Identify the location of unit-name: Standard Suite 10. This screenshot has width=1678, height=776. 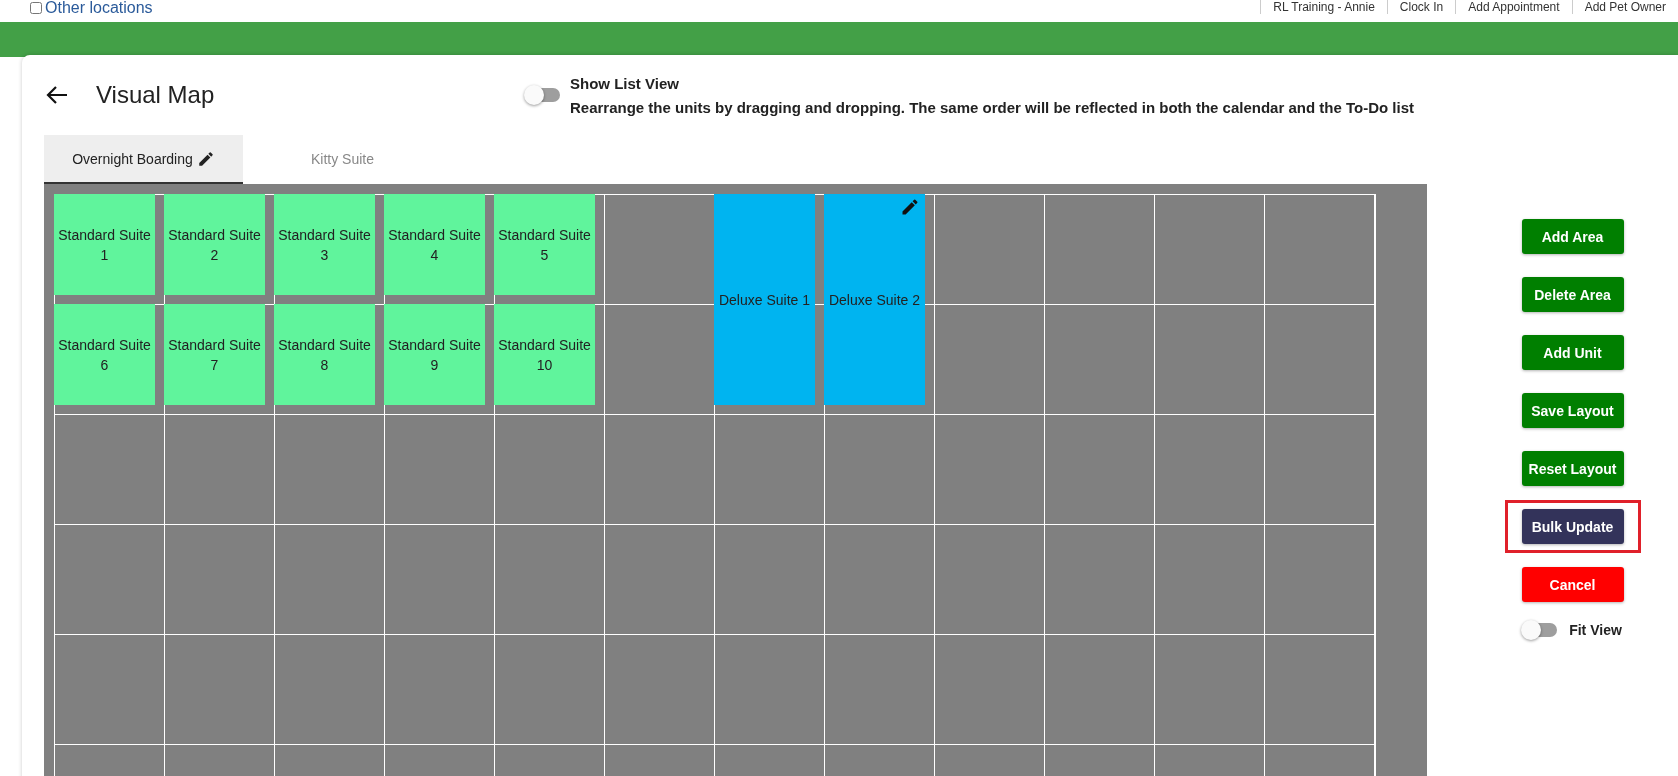
(544, 355).